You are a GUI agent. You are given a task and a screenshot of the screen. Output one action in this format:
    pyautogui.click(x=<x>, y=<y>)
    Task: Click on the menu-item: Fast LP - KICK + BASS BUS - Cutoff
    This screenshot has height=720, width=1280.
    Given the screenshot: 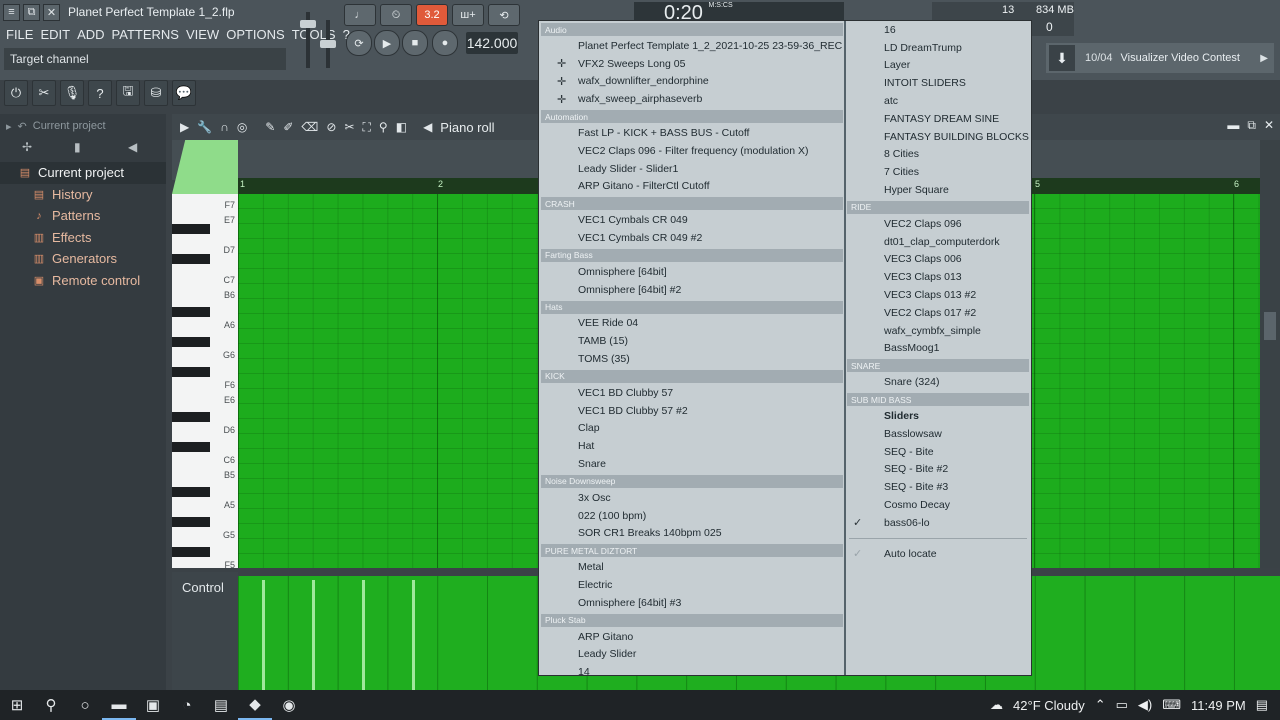 What is the action you would take?
    pyautogui.click(x=692, y=133)
    